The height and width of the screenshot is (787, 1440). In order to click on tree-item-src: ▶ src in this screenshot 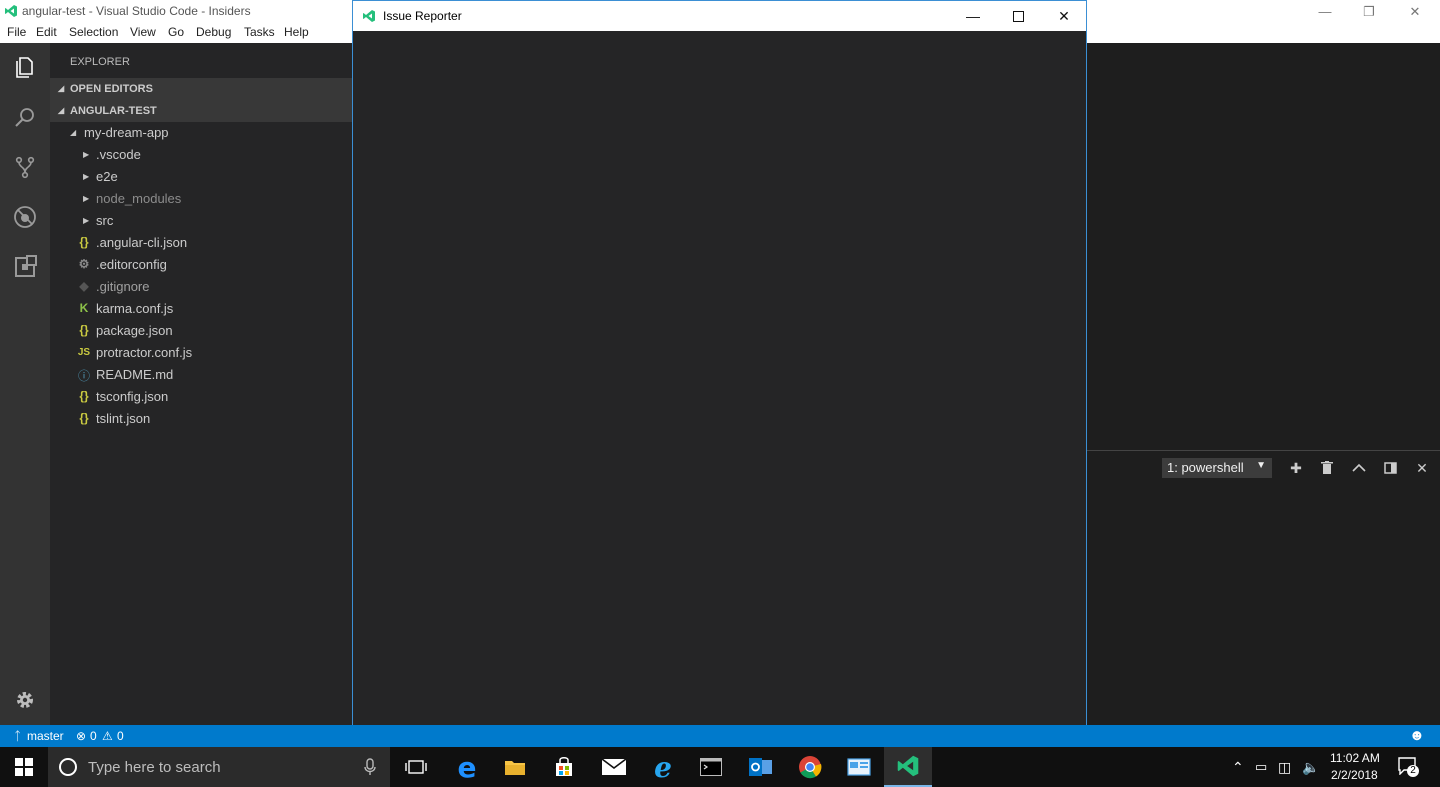, I will do `click(201, 221)`.